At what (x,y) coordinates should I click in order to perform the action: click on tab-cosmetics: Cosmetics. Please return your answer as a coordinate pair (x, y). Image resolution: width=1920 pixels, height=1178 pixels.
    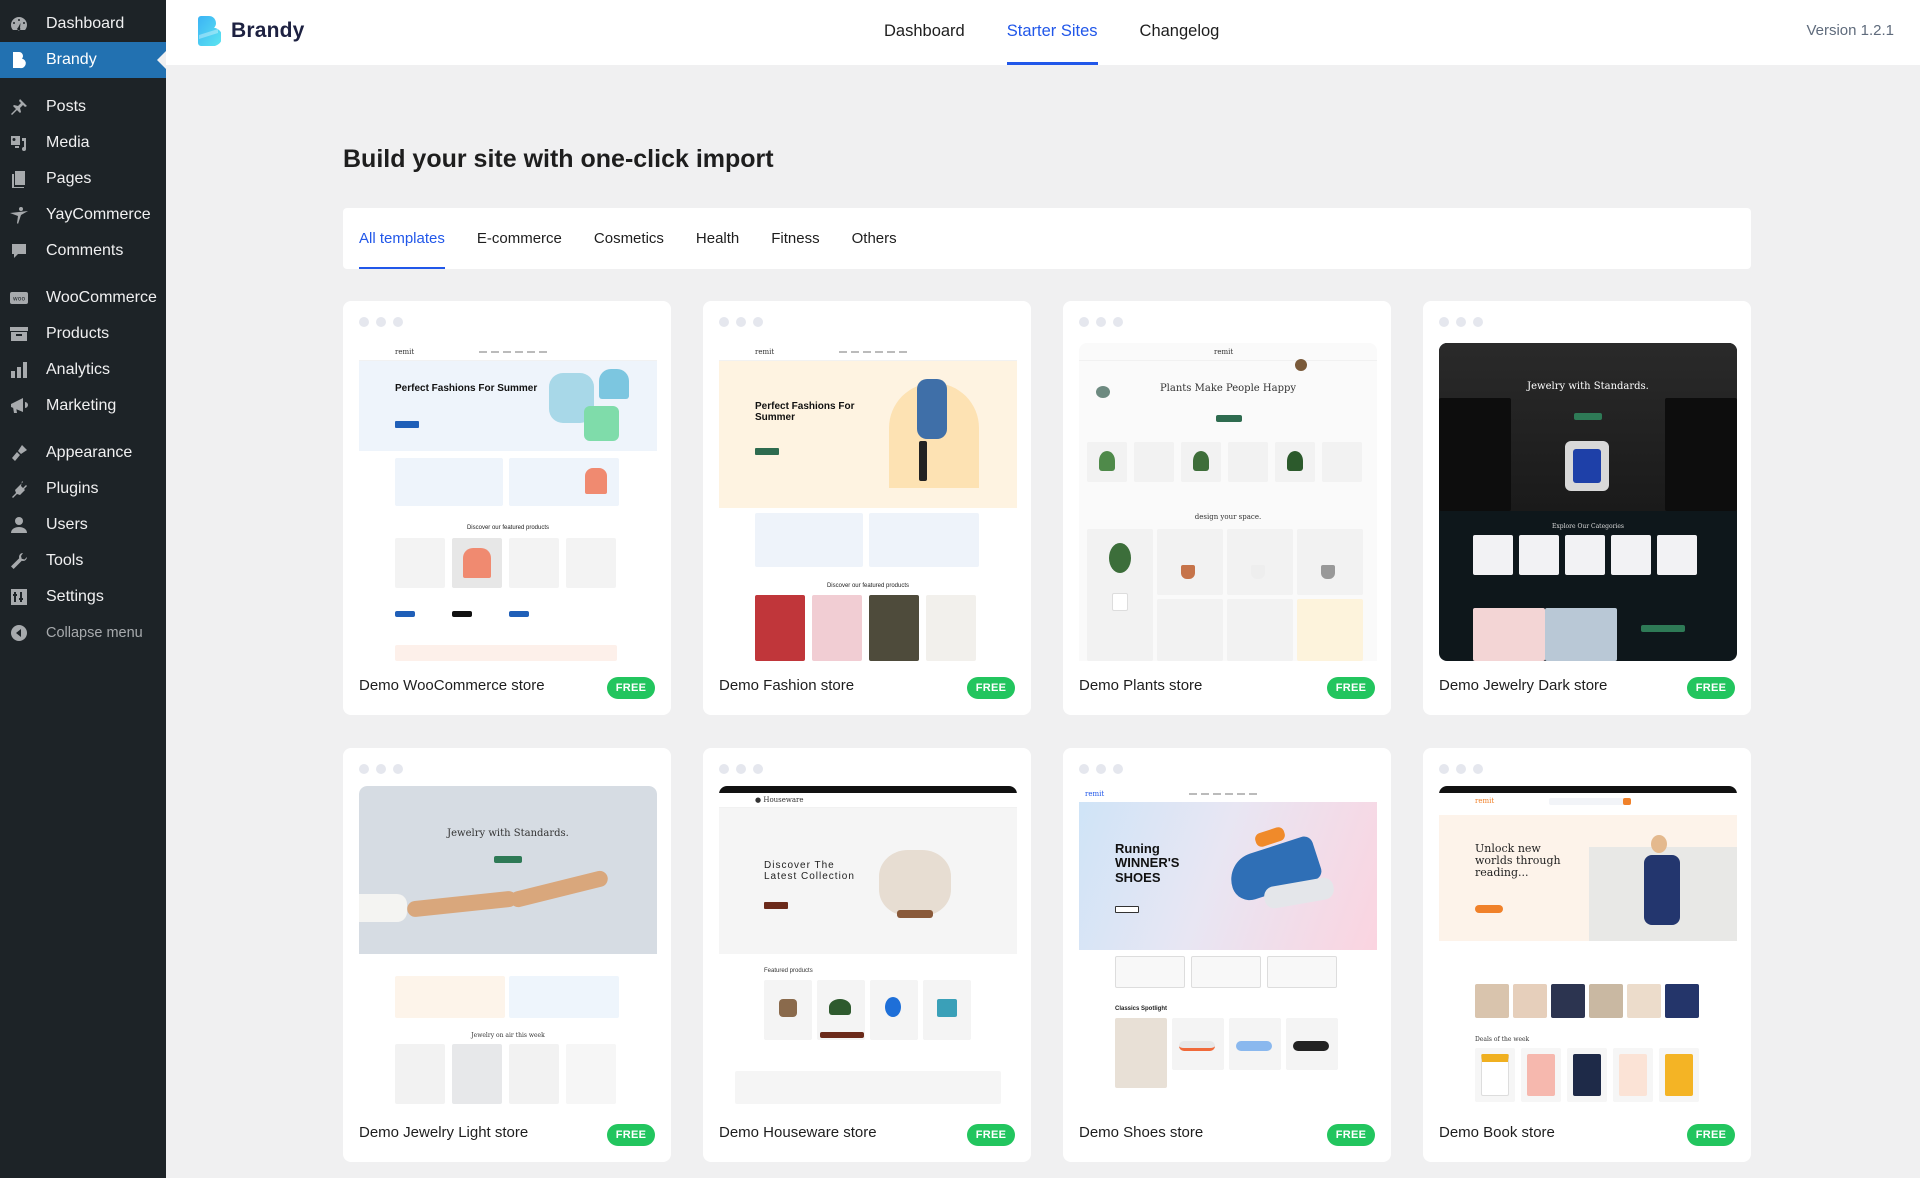
    Looking at the image, I should click on (629, 238).